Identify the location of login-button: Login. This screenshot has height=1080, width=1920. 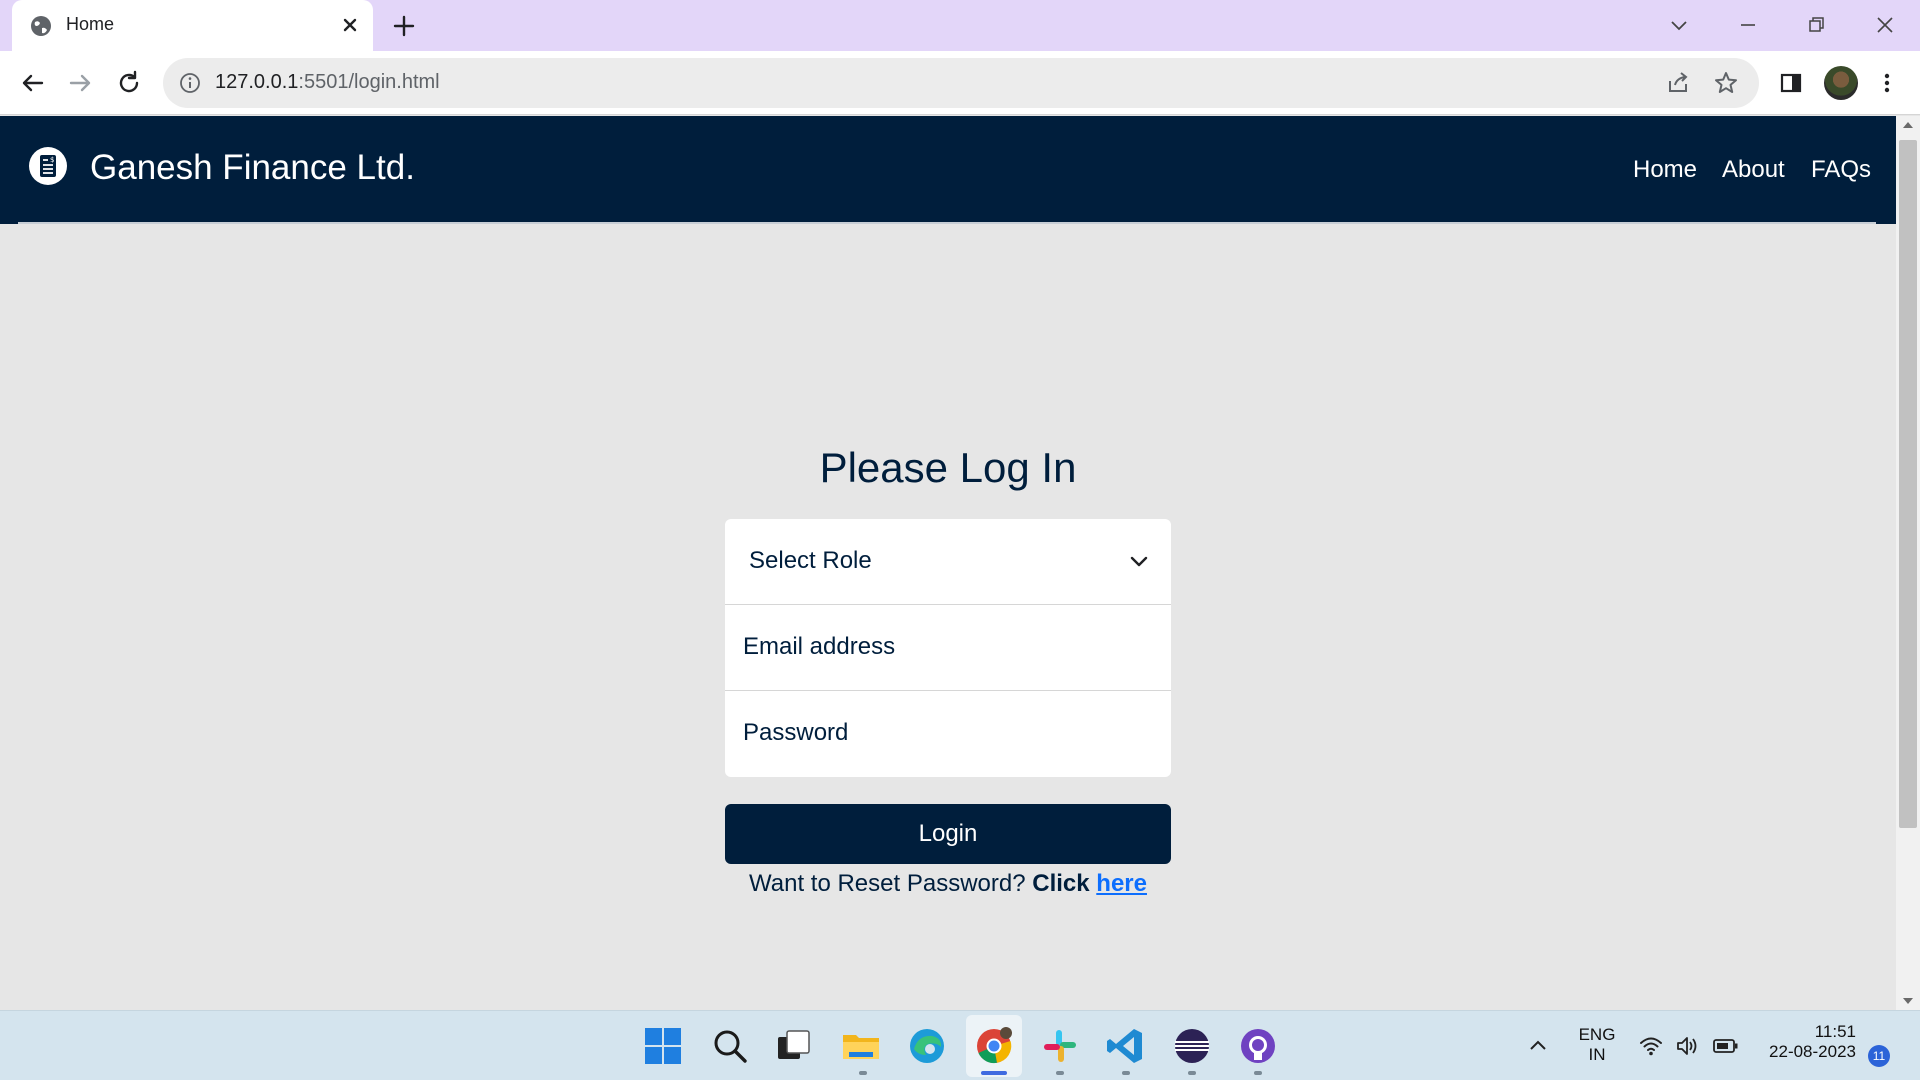
(948, 834).